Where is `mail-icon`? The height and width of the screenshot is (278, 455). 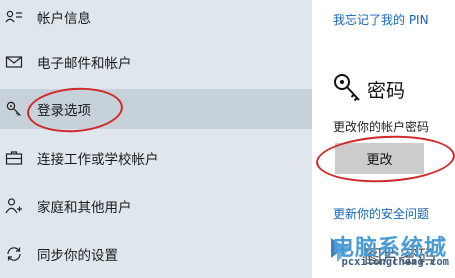
mail-icon is located at coordinates (14, 62).